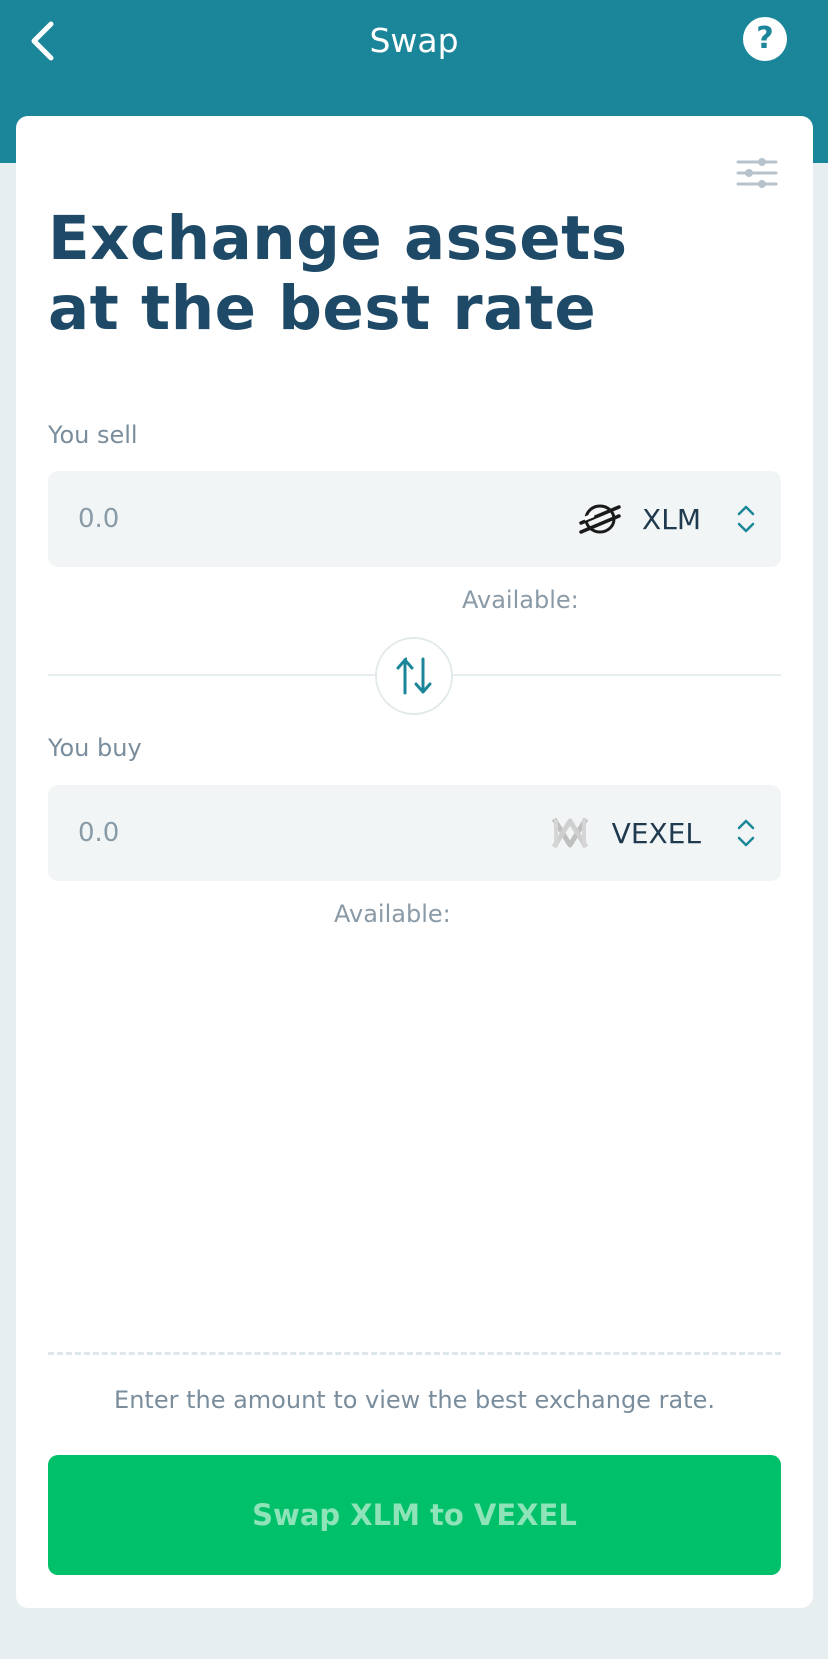  Describe the element at coordinates (656, 833) in the screenshot. I see `buy-asset-code: VEXEL` at that location.